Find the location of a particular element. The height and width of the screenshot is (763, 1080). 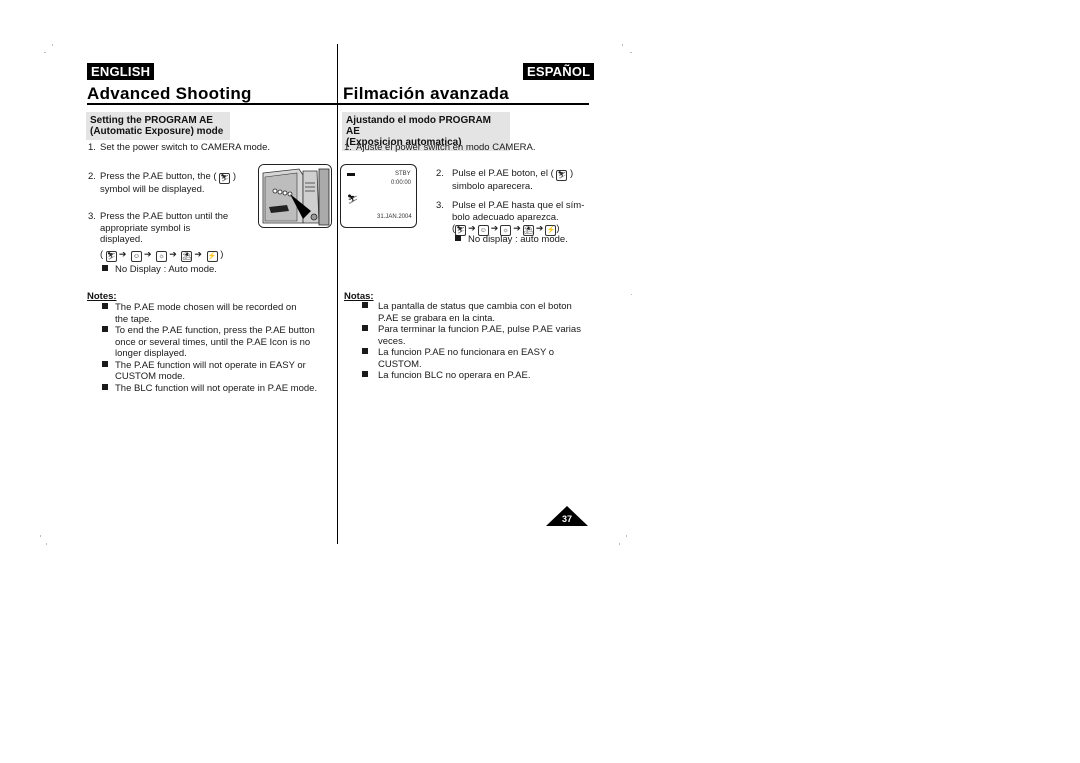

portrait-mode-icon: ☺ is located at coordinates (136, 256).